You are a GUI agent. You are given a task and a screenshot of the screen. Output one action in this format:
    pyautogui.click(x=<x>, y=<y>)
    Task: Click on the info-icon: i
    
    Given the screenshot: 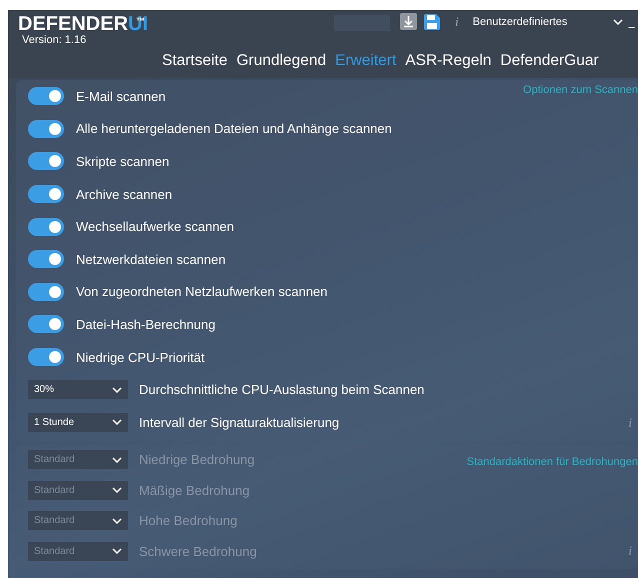 What is the action you would take?
    pyautogui.click(x=457, y=22)
    